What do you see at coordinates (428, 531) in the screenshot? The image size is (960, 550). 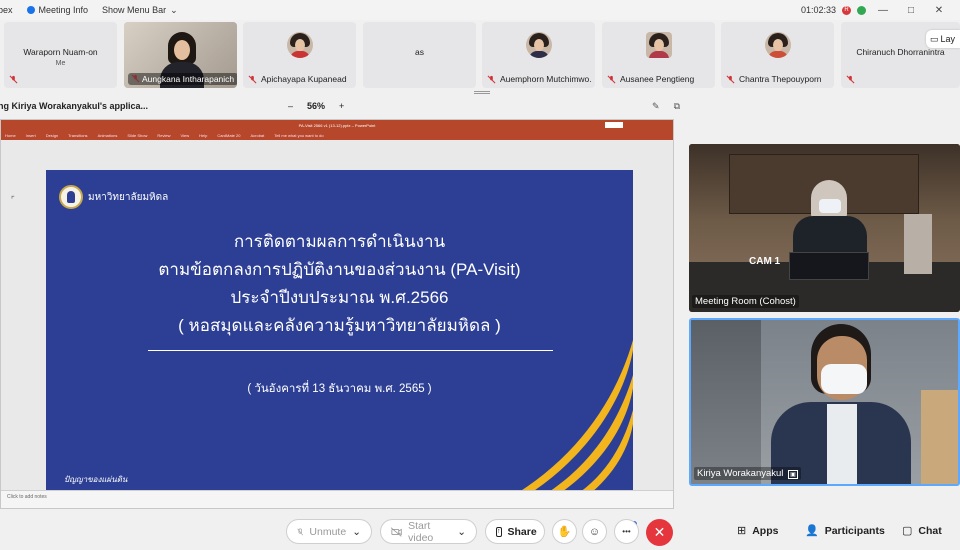 I see `start-video-button: Start video ⌄` at bounding box center [428, 531].